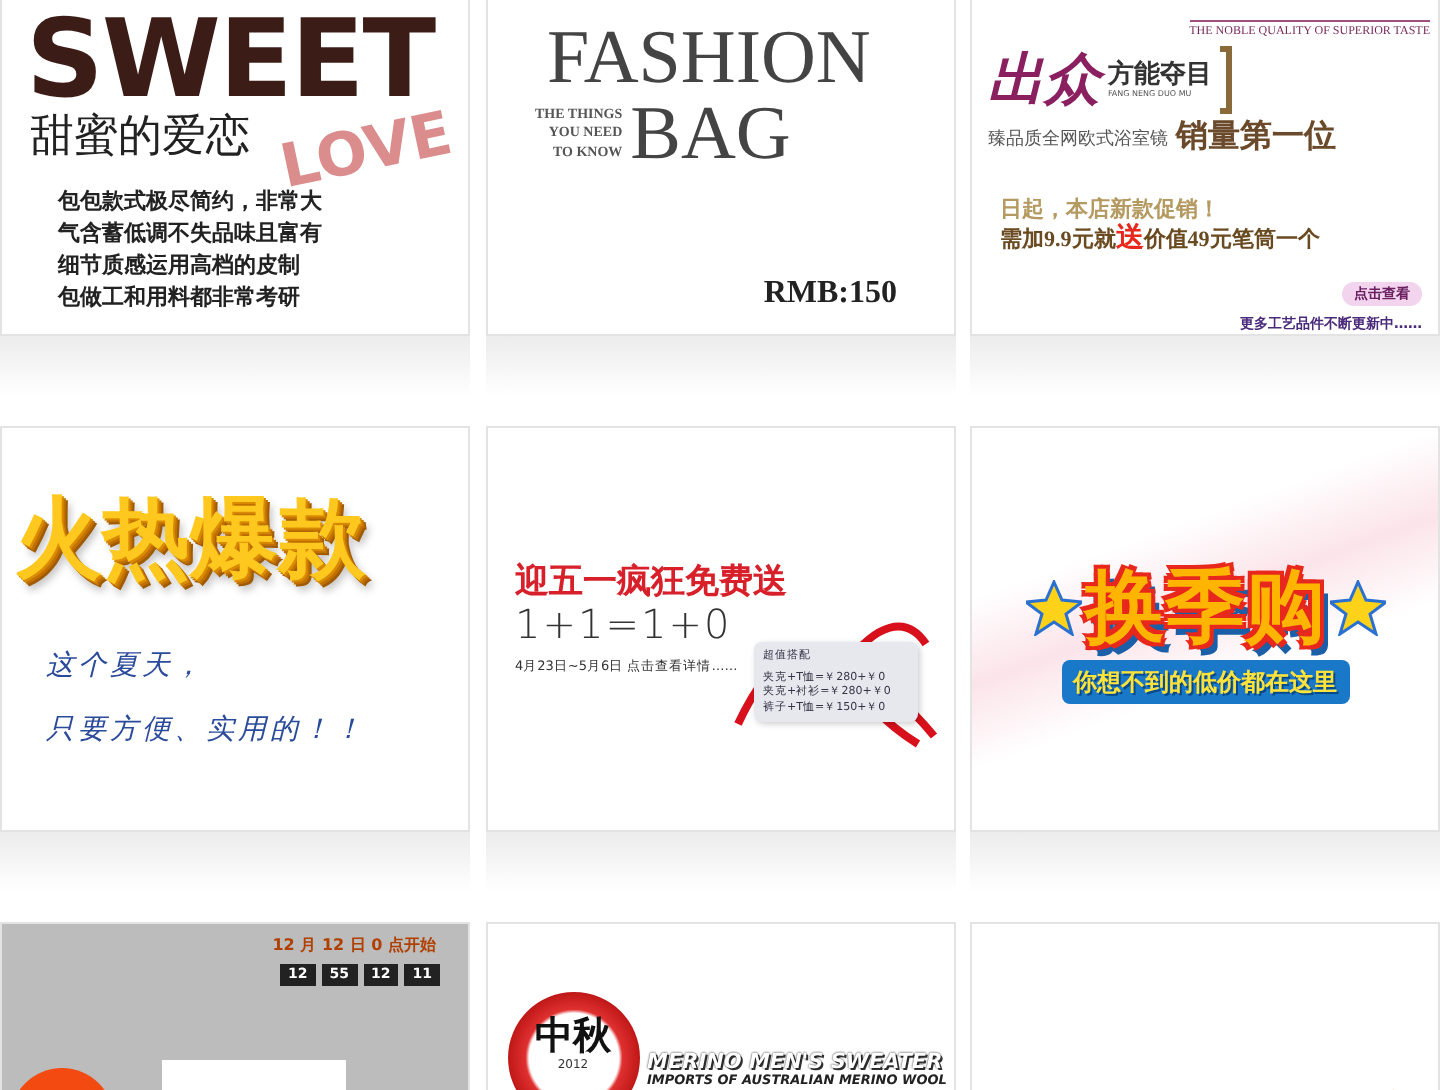 The width and height of the screenshot is (1440, 1090). What do you see at coordinates (126, 666) in the screenshot?
I see `slogan-line: 这个夏天，` at bounding box center [126, 666].